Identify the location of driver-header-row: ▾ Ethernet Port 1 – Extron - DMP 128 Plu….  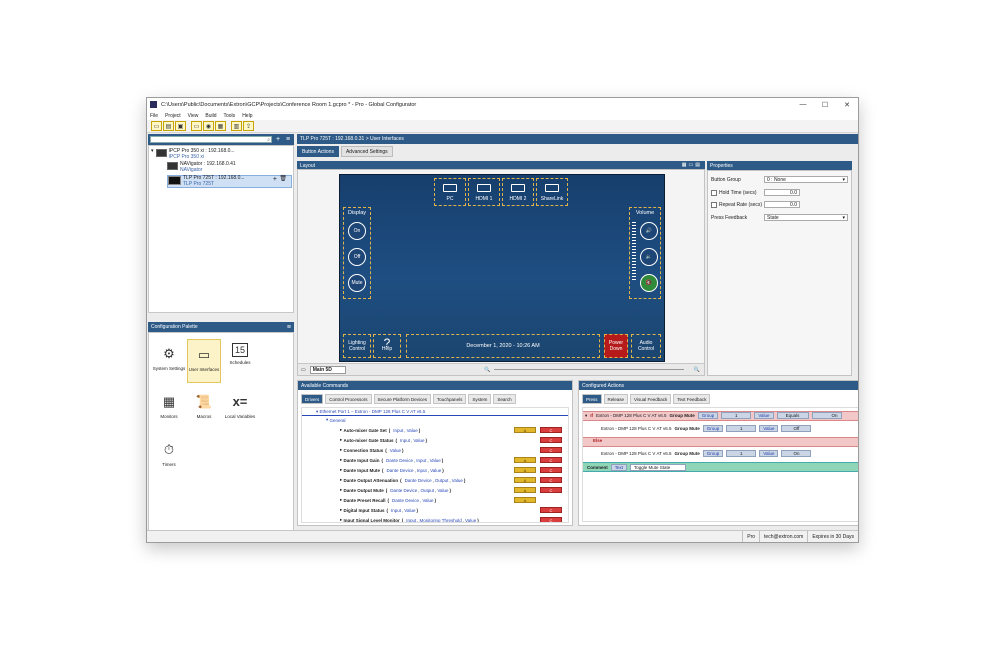
(435, 412).